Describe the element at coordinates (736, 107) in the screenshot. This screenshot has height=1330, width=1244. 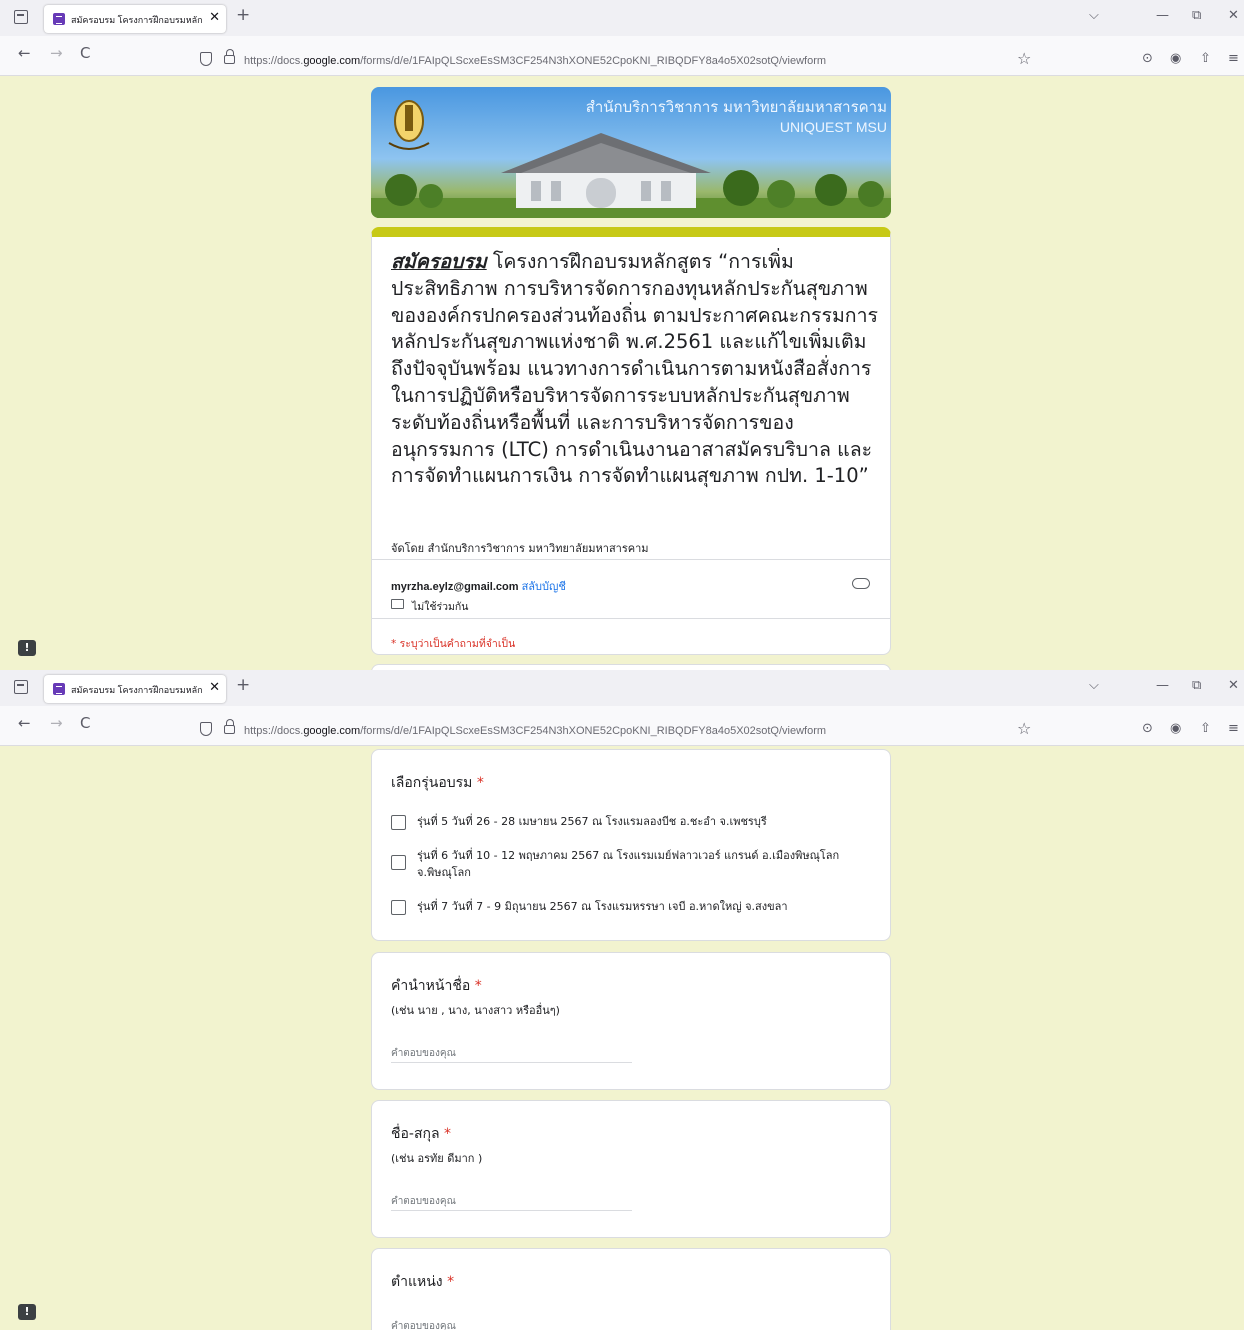
I see `banner-title: สำนักบริการวิชาการ มหาวิทยาลัยมหาสารคาม` at that location.